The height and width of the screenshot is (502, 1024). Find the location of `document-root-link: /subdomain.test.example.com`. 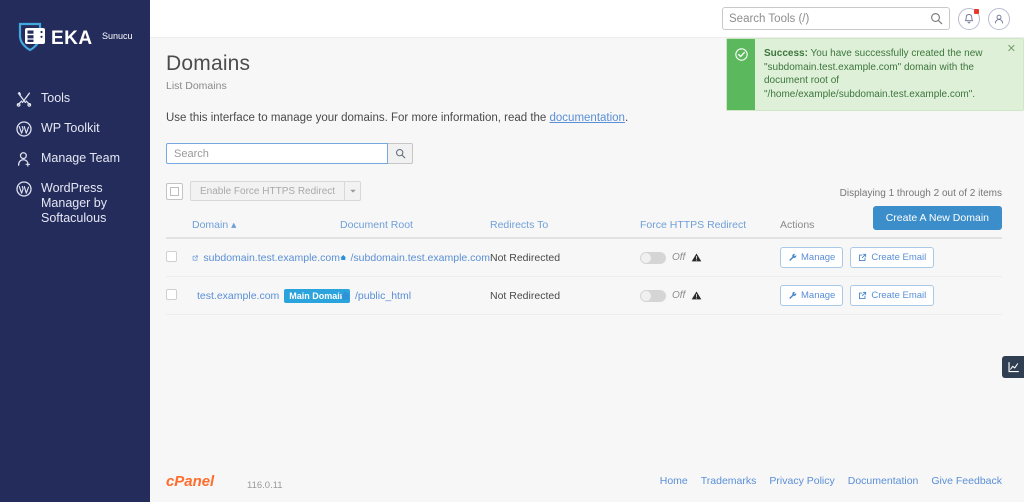

document-root-link: /subdomain.test.example.com is located at coordinates (415, 258).